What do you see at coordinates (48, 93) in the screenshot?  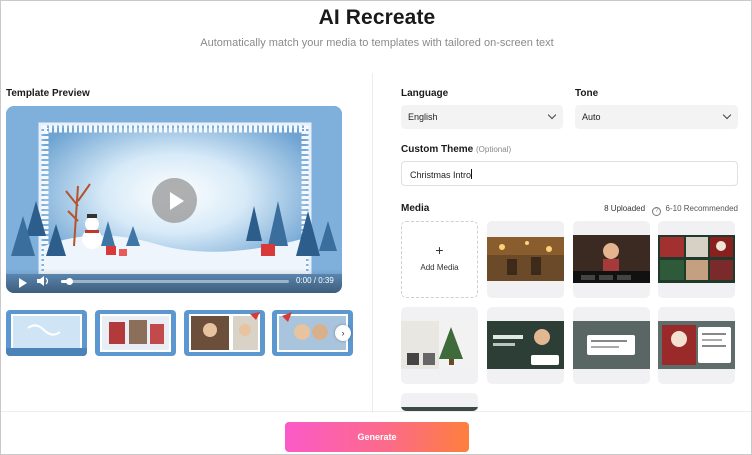 I see `template-preview-label: Template Preview` at bounding box center [48, 93].